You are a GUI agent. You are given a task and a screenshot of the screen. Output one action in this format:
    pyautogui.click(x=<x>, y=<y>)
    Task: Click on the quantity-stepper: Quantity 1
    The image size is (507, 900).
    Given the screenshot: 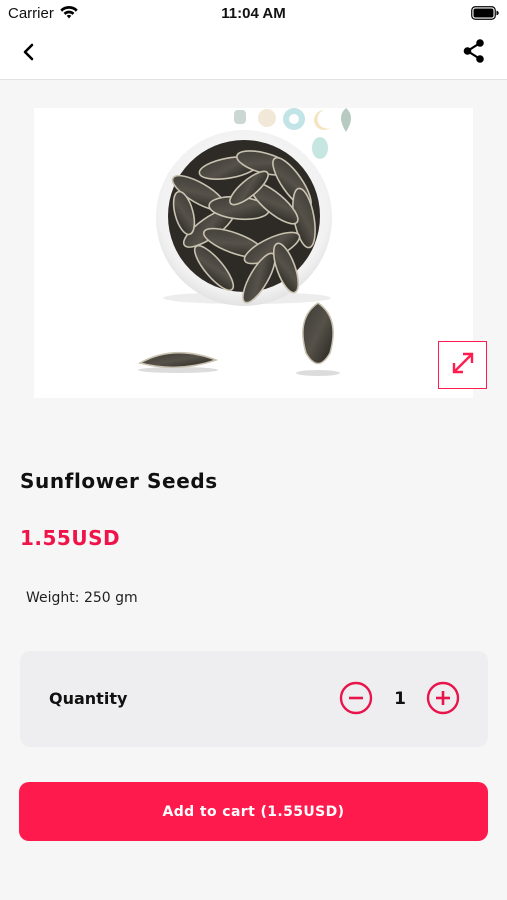 What is the action you would take?
    pyautogui.click(x=254, y=699)
    